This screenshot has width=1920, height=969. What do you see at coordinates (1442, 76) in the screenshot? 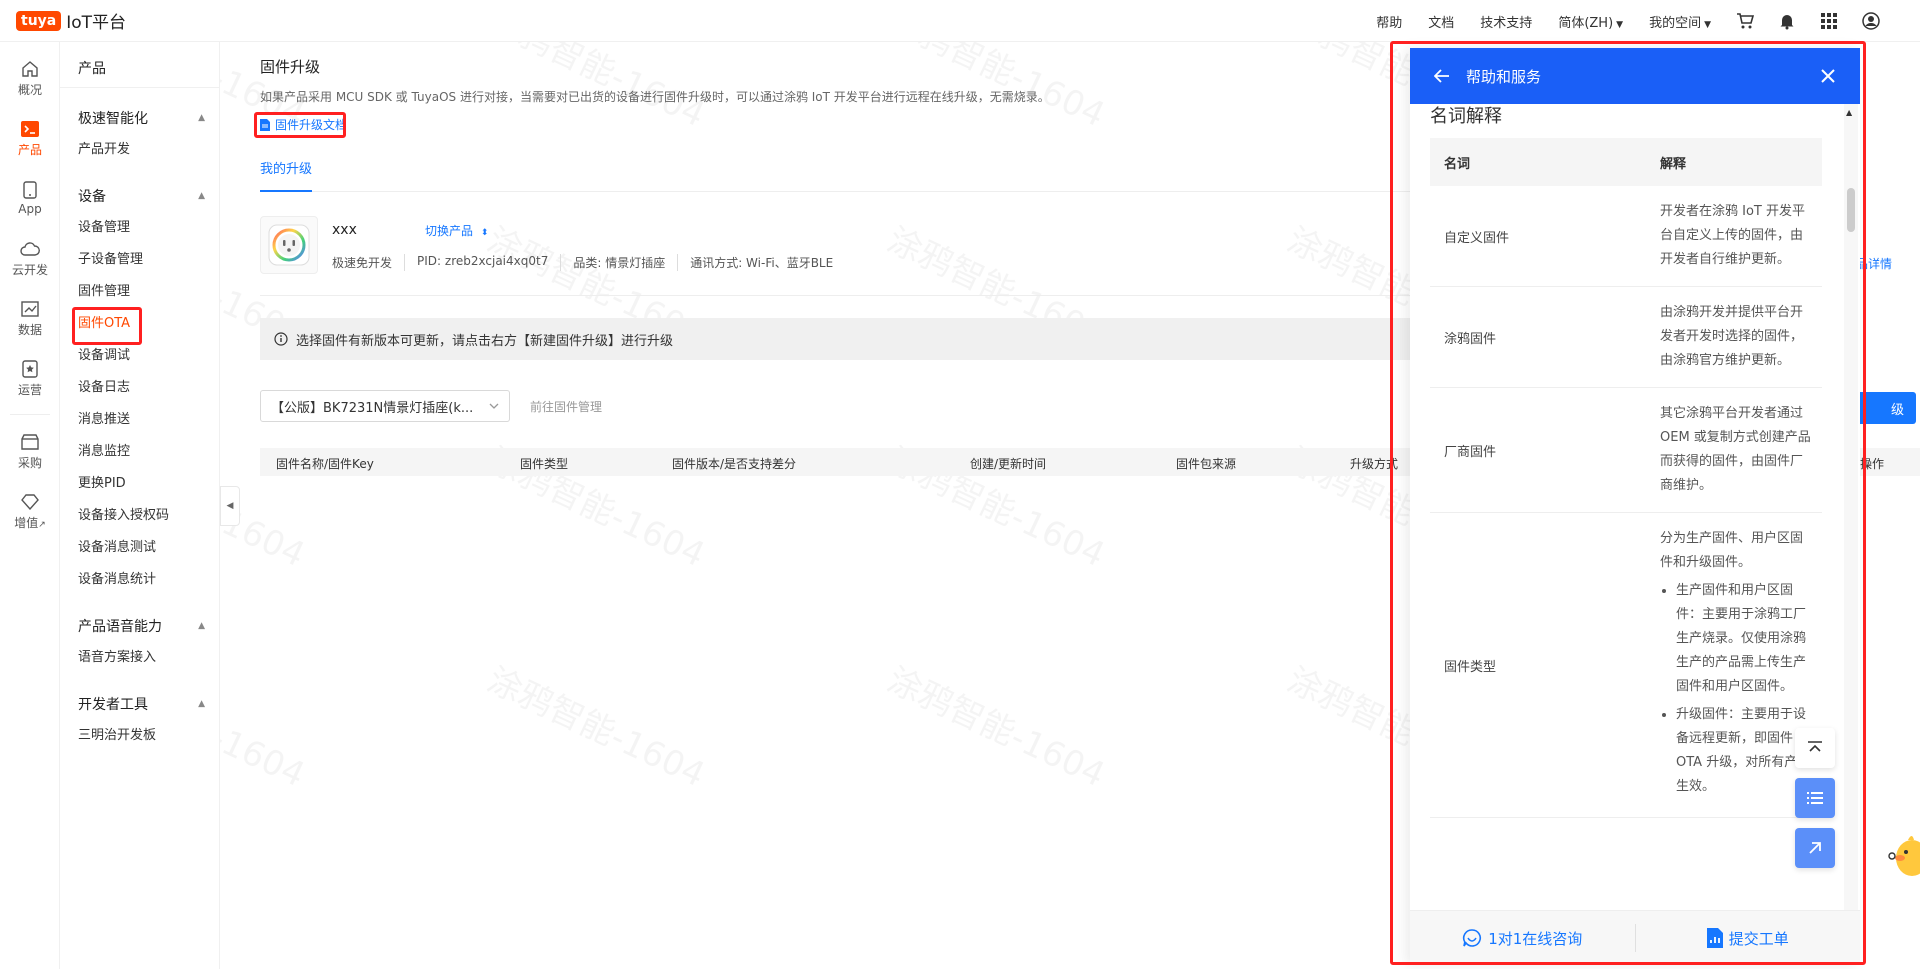
I see `back-arrow-icon` at bounding box center [1442, 76].